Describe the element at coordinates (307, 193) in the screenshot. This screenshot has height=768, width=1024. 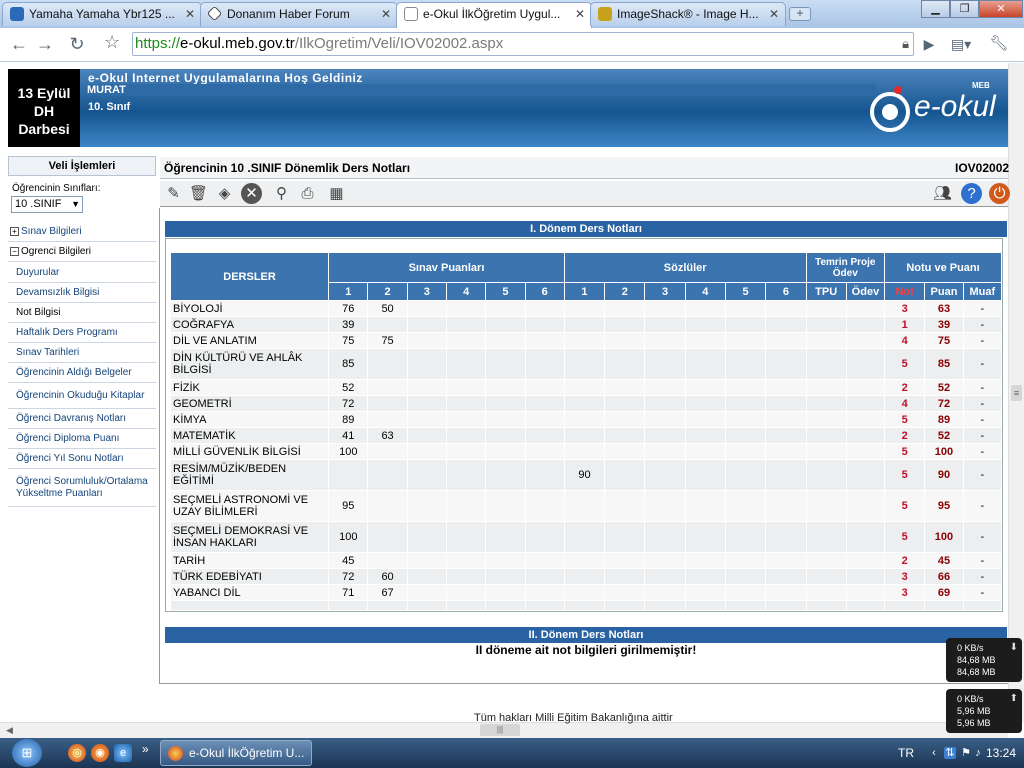
I see `print-icon: ⎙` at that location.